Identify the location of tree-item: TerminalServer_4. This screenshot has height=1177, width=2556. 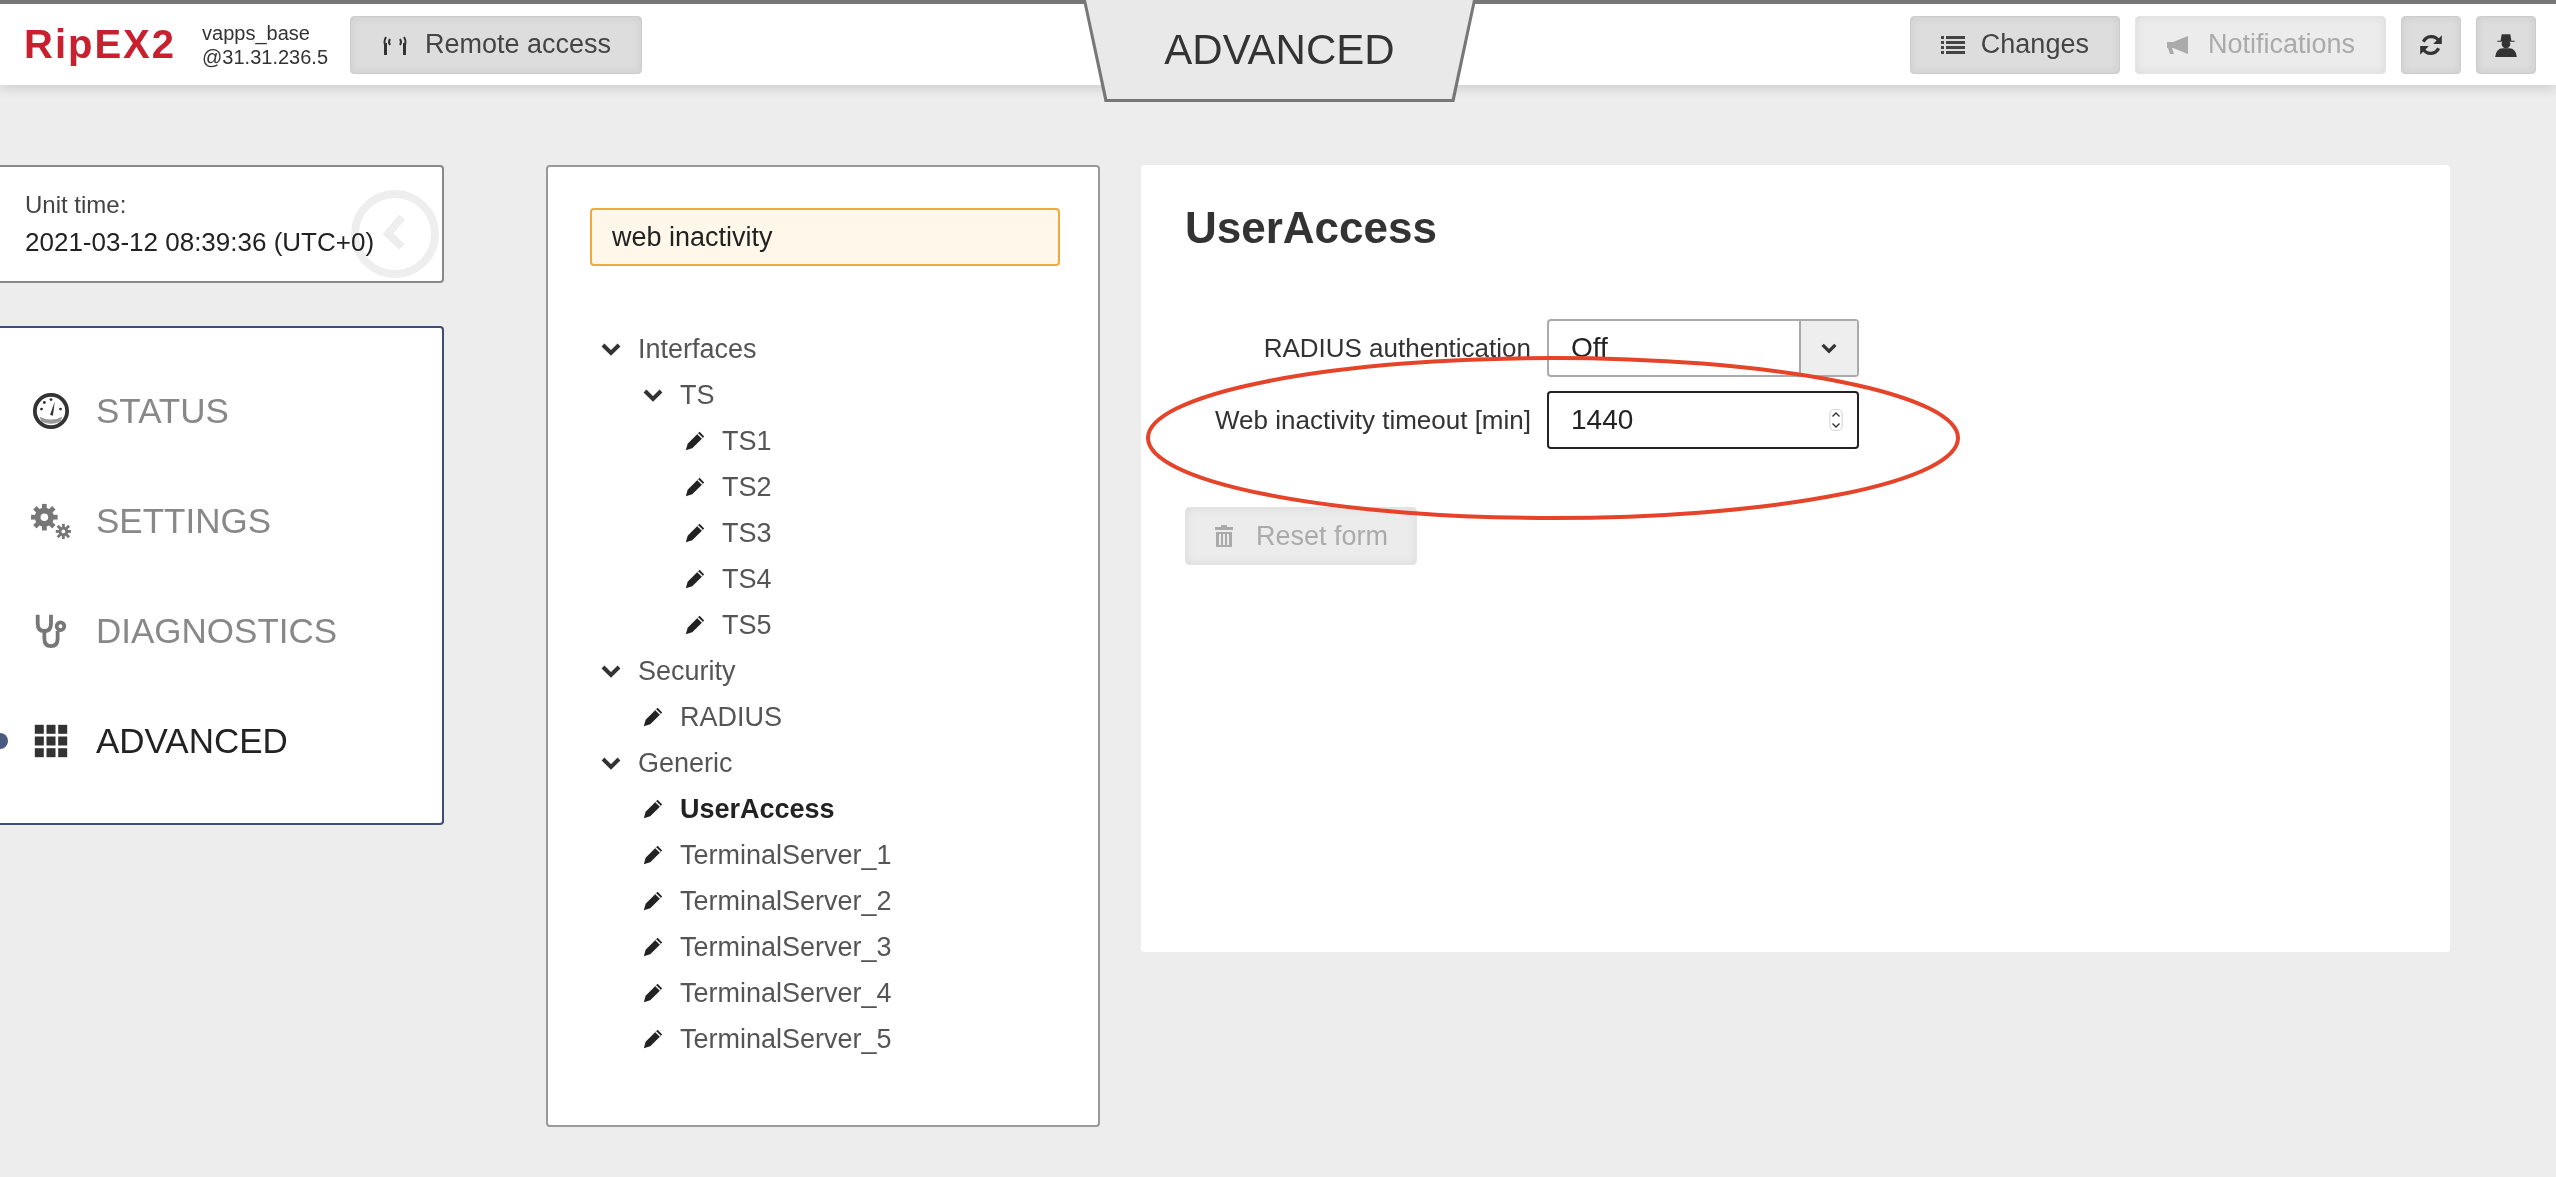
(828, 993).